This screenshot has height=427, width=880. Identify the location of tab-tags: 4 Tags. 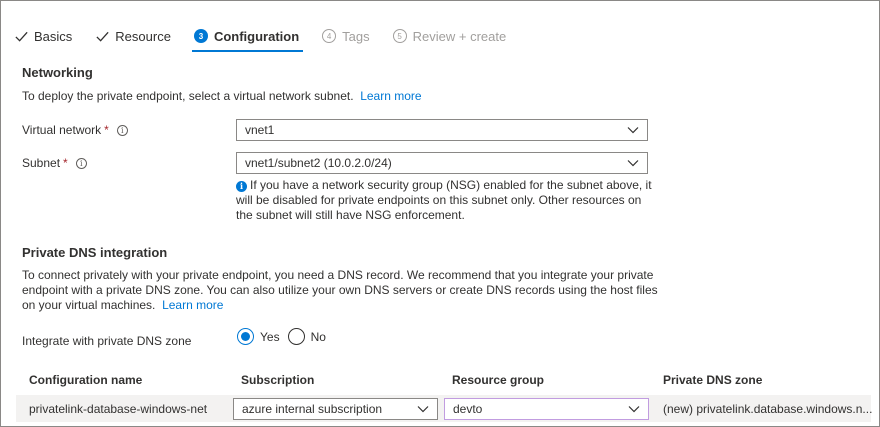
(346, 36).